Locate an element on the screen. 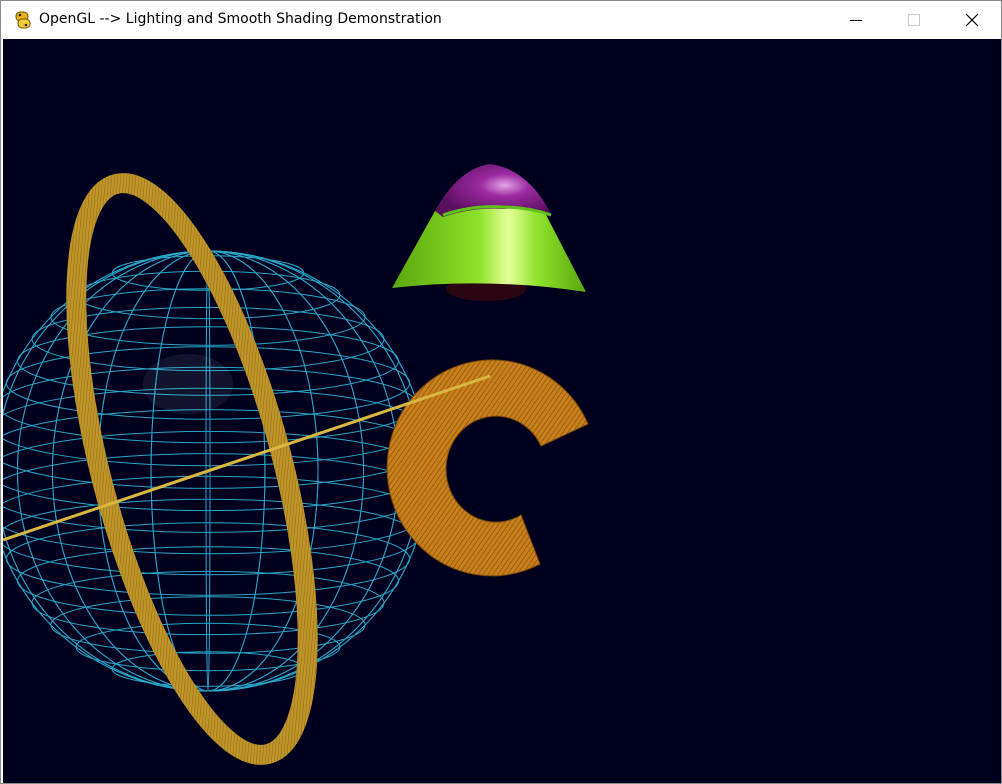 This screenshot has width=1002, height=784. maximize-icon is located at coordinates (914, 20).